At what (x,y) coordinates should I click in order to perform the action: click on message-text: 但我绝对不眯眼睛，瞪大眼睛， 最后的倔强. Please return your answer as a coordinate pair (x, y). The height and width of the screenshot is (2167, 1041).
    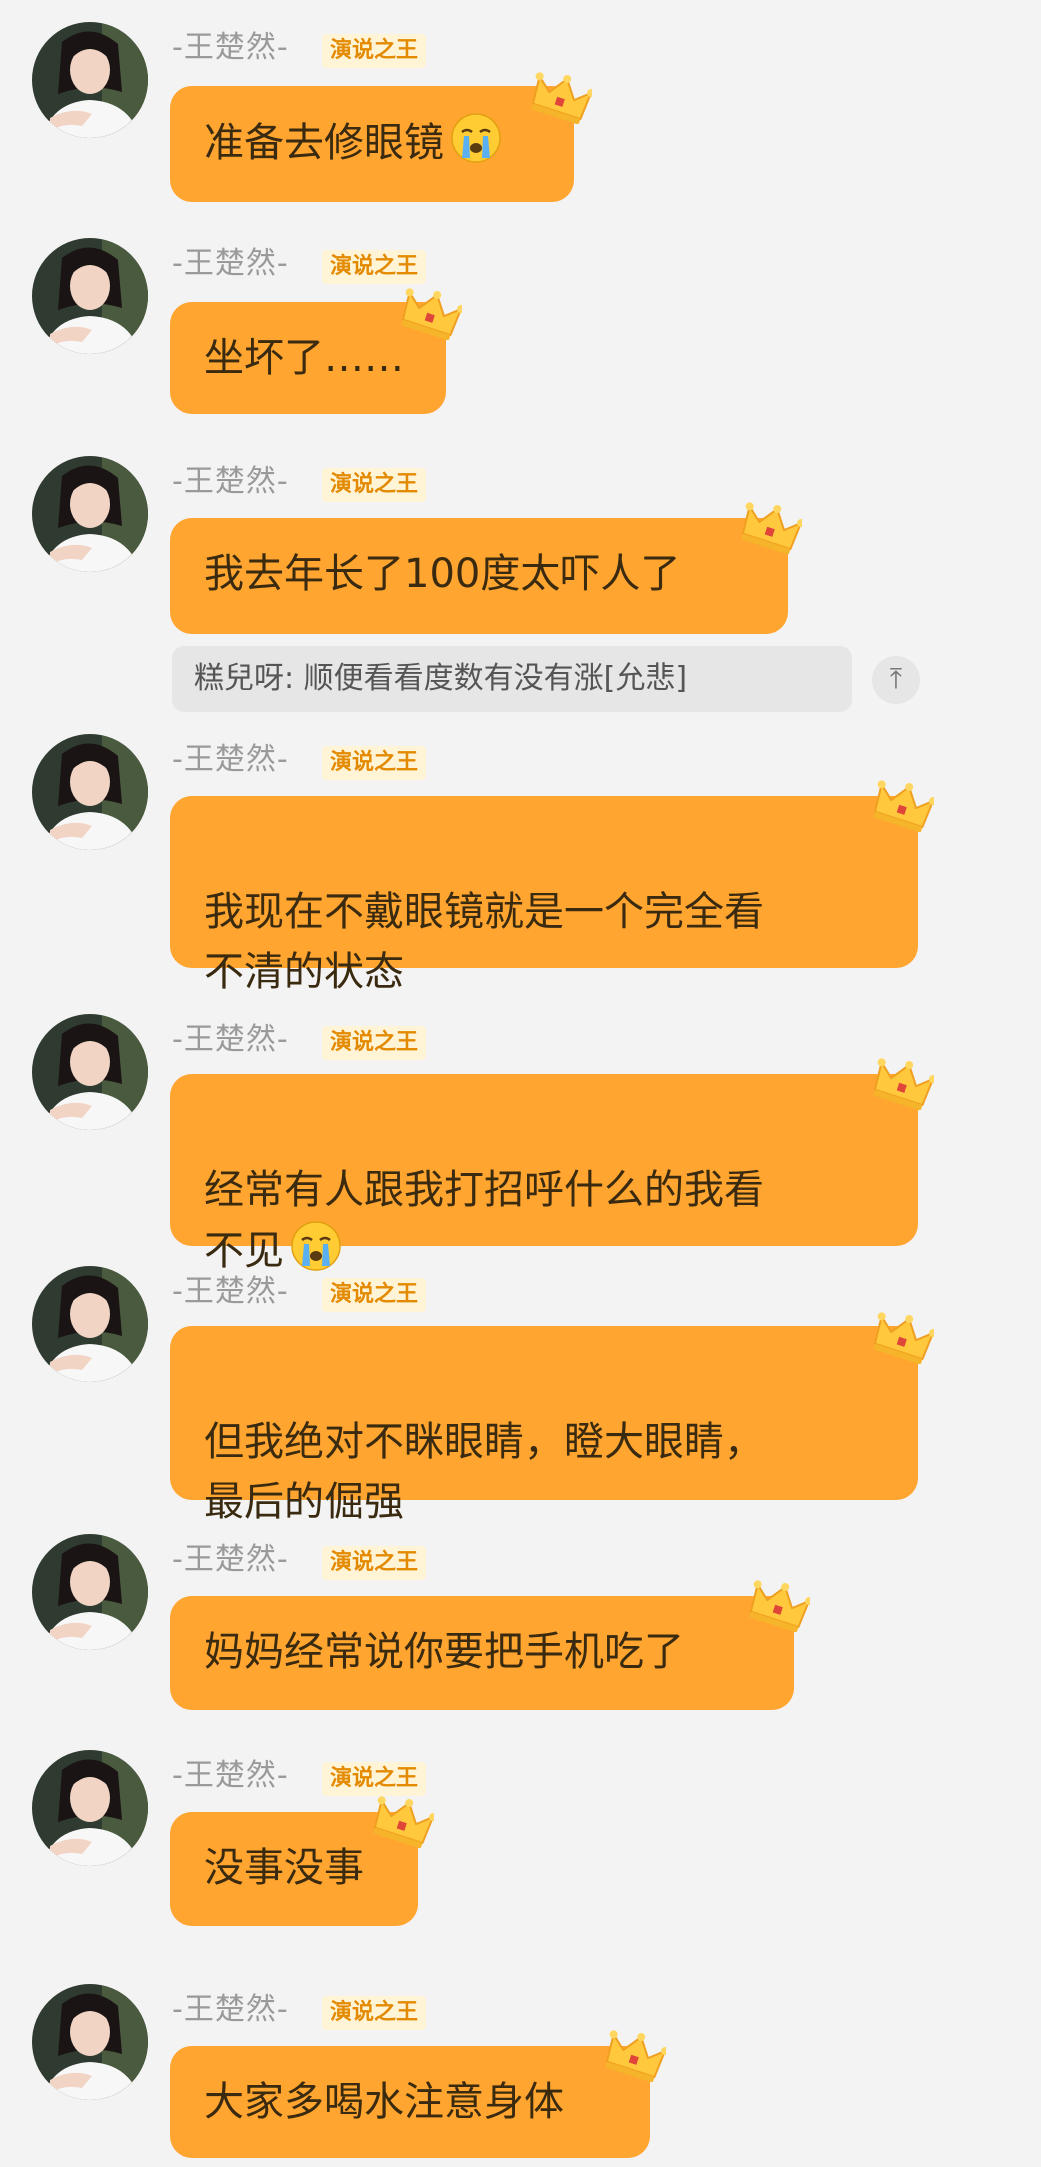
    Looking at the image, I should click on (484, 1472).